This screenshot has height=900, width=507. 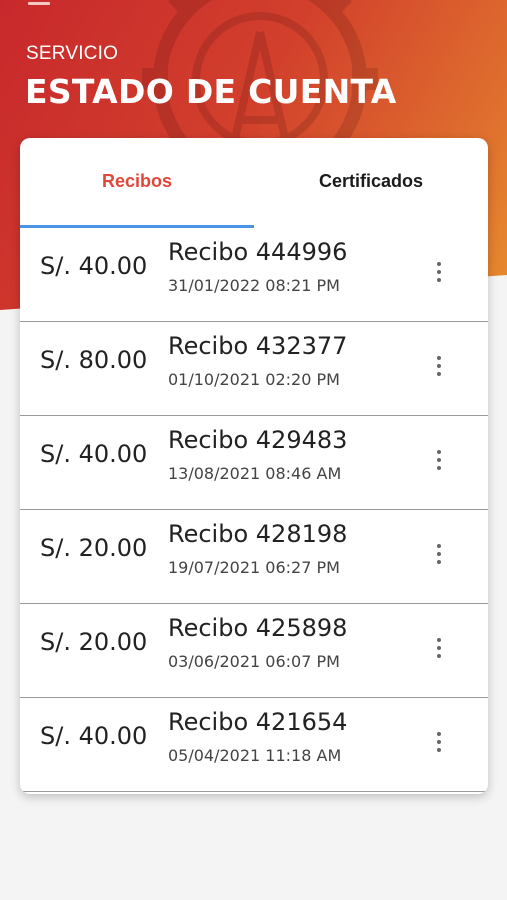 I want to click on receipt-title: Recibo 432377, so click(x=258, y=346).